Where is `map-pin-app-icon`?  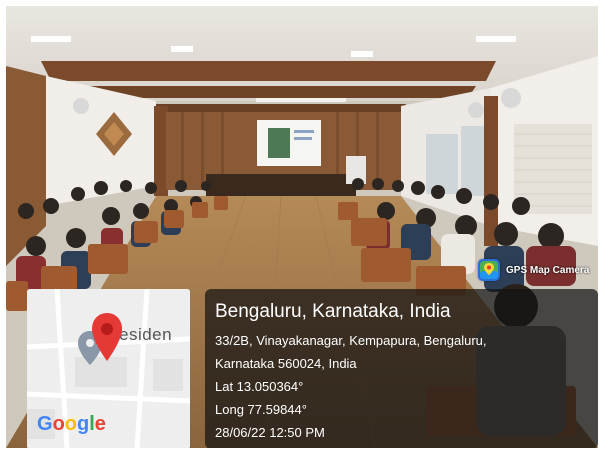
map-pin-app-icon is located at coordinates (489, 270).